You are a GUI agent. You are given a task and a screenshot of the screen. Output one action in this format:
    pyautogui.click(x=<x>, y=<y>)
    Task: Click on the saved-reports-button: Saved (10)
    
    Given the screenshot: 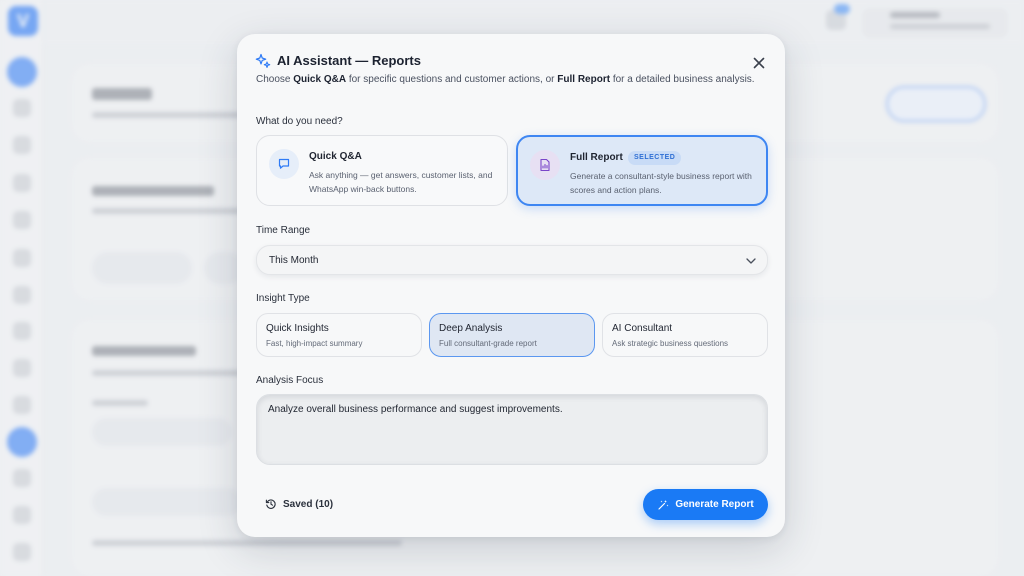 What is the action you would take?
    pyautogui.click(x=299, y=504)
    